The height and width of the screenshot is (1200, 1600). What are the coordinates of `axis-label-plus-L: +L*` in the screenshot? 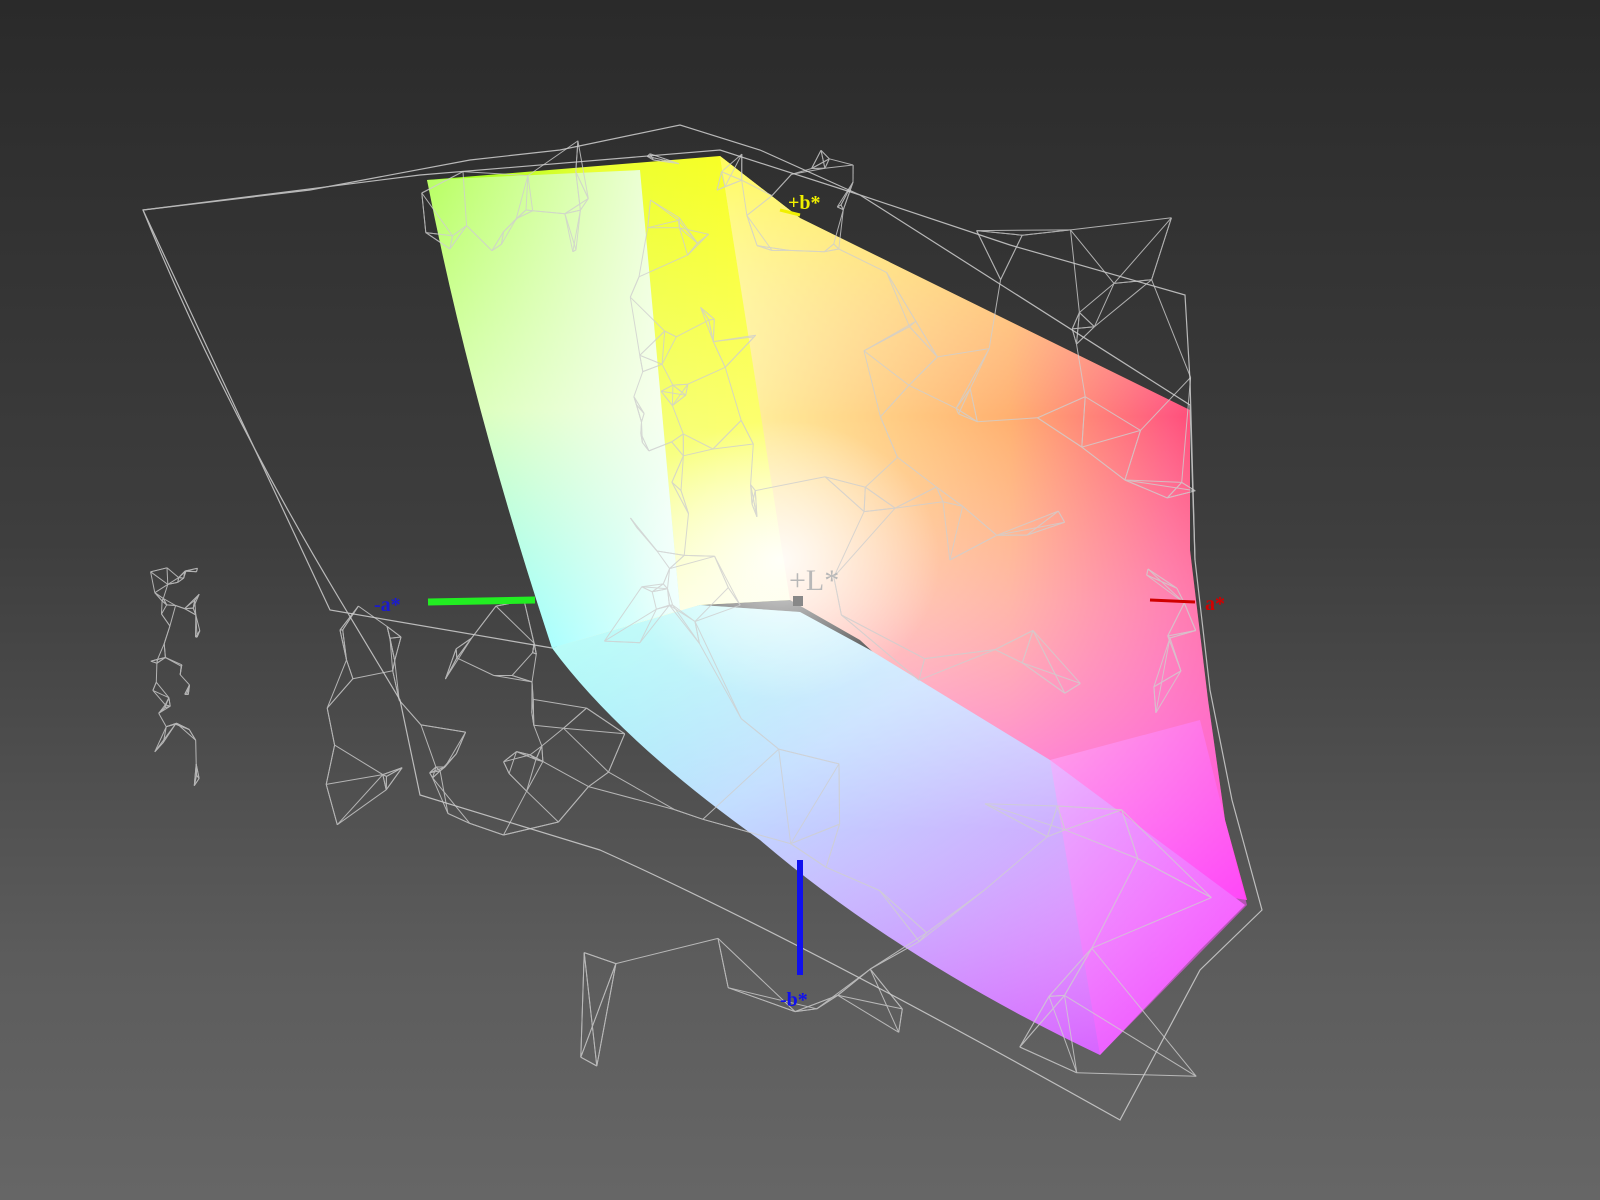 It's located at (814, 580).